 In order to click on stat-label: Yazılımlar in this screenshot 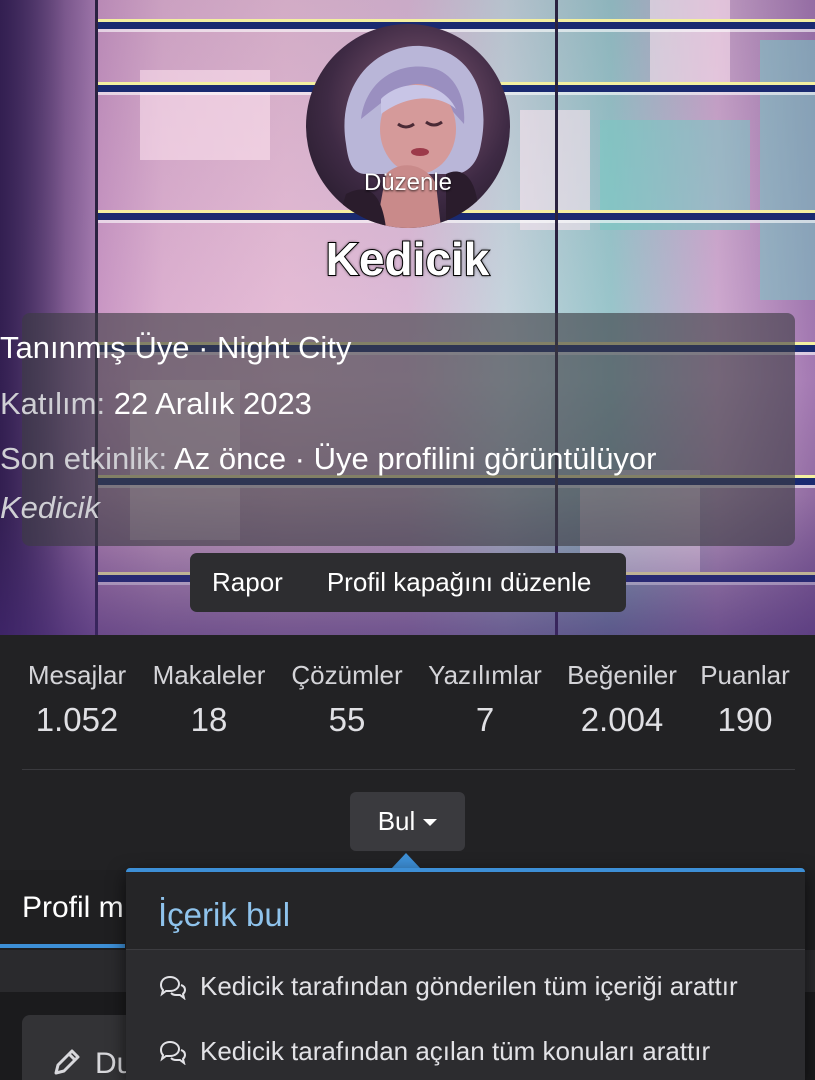, I will do `click(485, 675)`.